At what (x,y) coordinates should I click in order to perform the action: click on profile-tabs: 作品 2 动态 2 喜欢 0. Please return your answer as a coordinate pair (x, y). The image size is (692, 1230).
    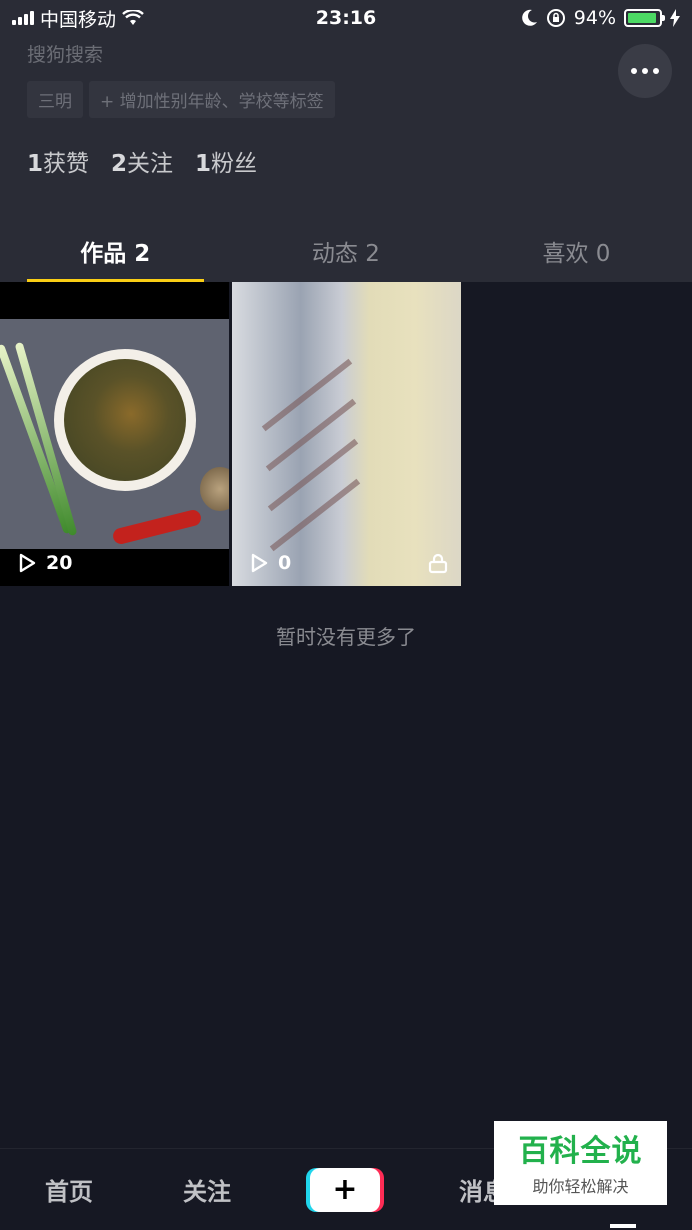
    Looking at the image, I should click on (346, 251).